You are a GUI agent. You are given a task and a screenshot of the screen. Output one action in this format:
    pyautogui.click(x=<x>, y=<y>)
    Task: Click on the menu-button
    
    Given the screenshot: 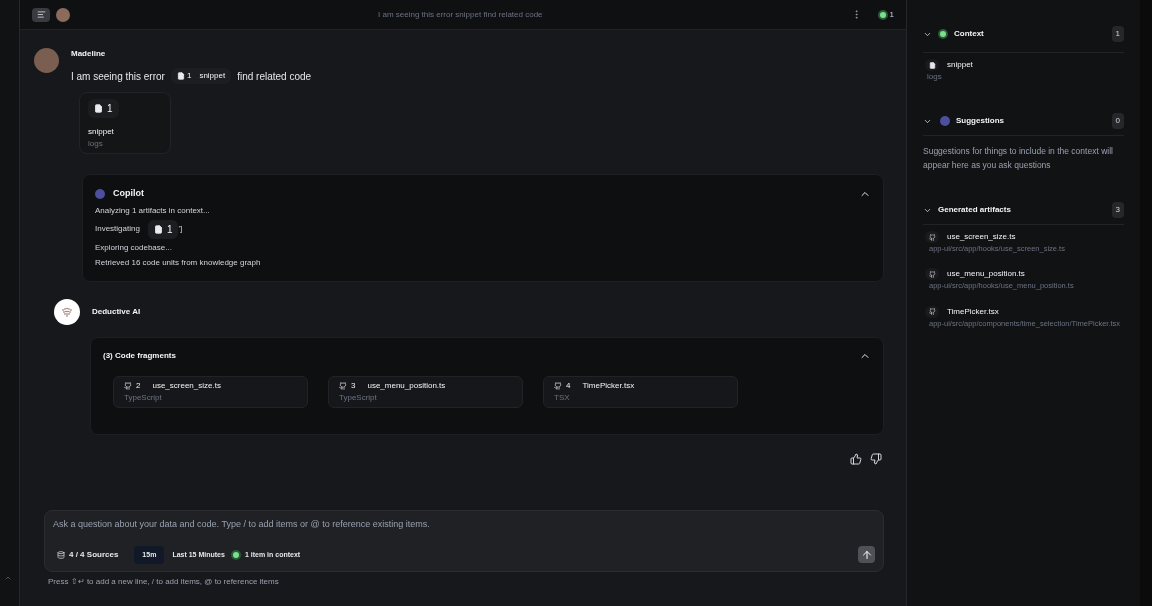 What is the action you would take?
    pyautogui.click(x=41, y=14)
    